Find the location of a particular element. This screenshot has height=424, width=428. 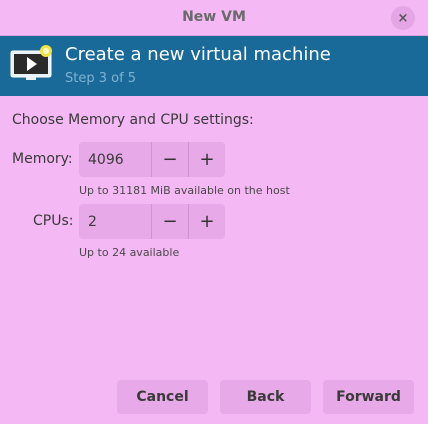

wizard-step: Step 3 of 5 is located at coordinates (101, 78).